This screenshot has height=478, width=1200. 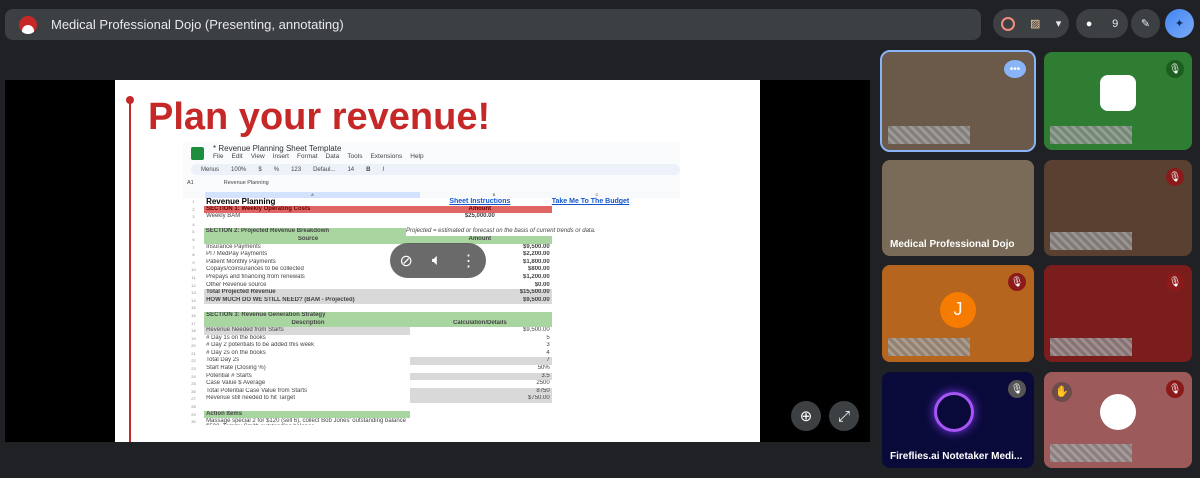 I want to click on cell-b: Amount, so click(x=480, y=209).